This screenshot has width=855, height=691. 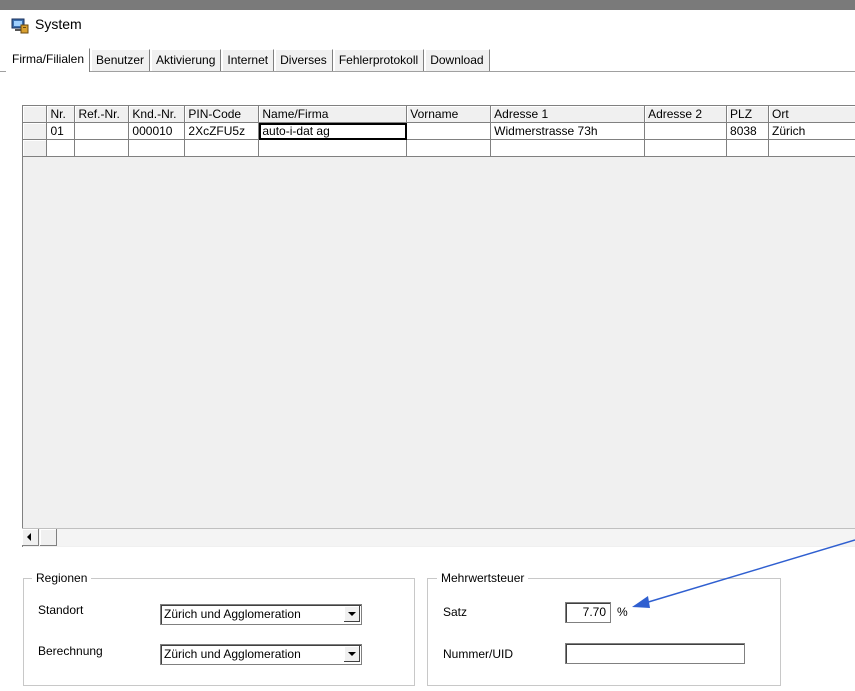 I want to click on row-indicator-header, so click(x=35, y=114).